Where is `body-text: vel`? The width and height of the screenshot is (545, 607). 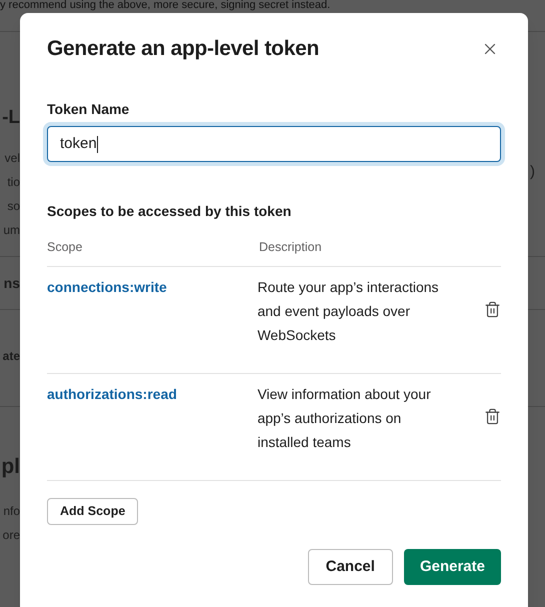
body-text: vel is located at coordinates (12, 158).